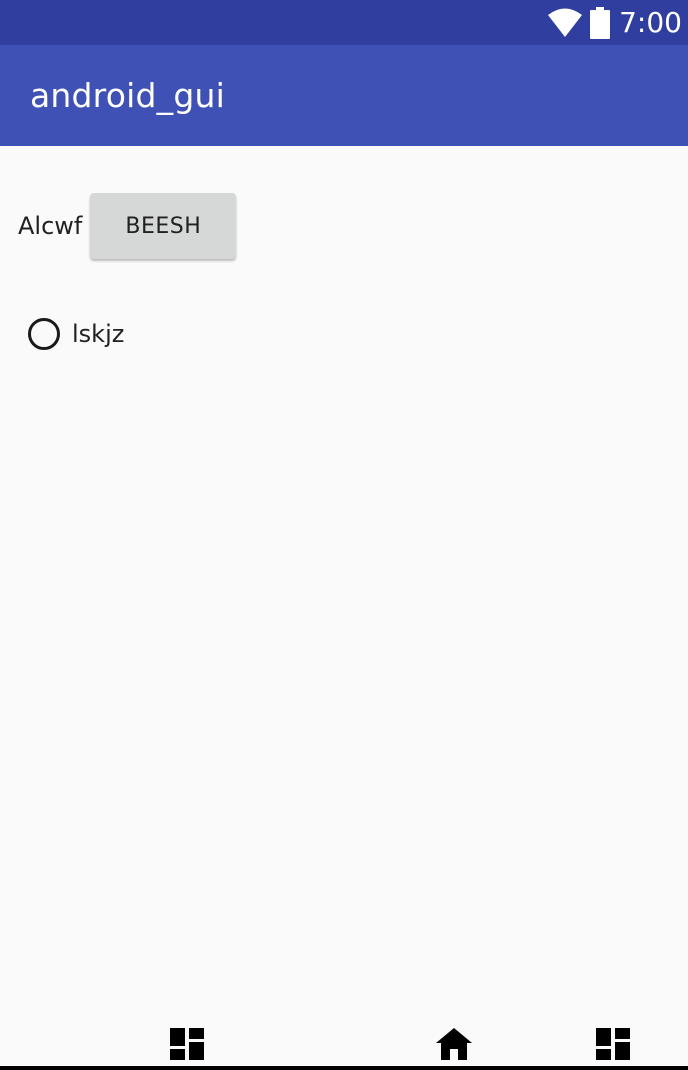 This screenshot has width=688, height=1070. I want to click on status-icons: 7:00, so click(614, 22).